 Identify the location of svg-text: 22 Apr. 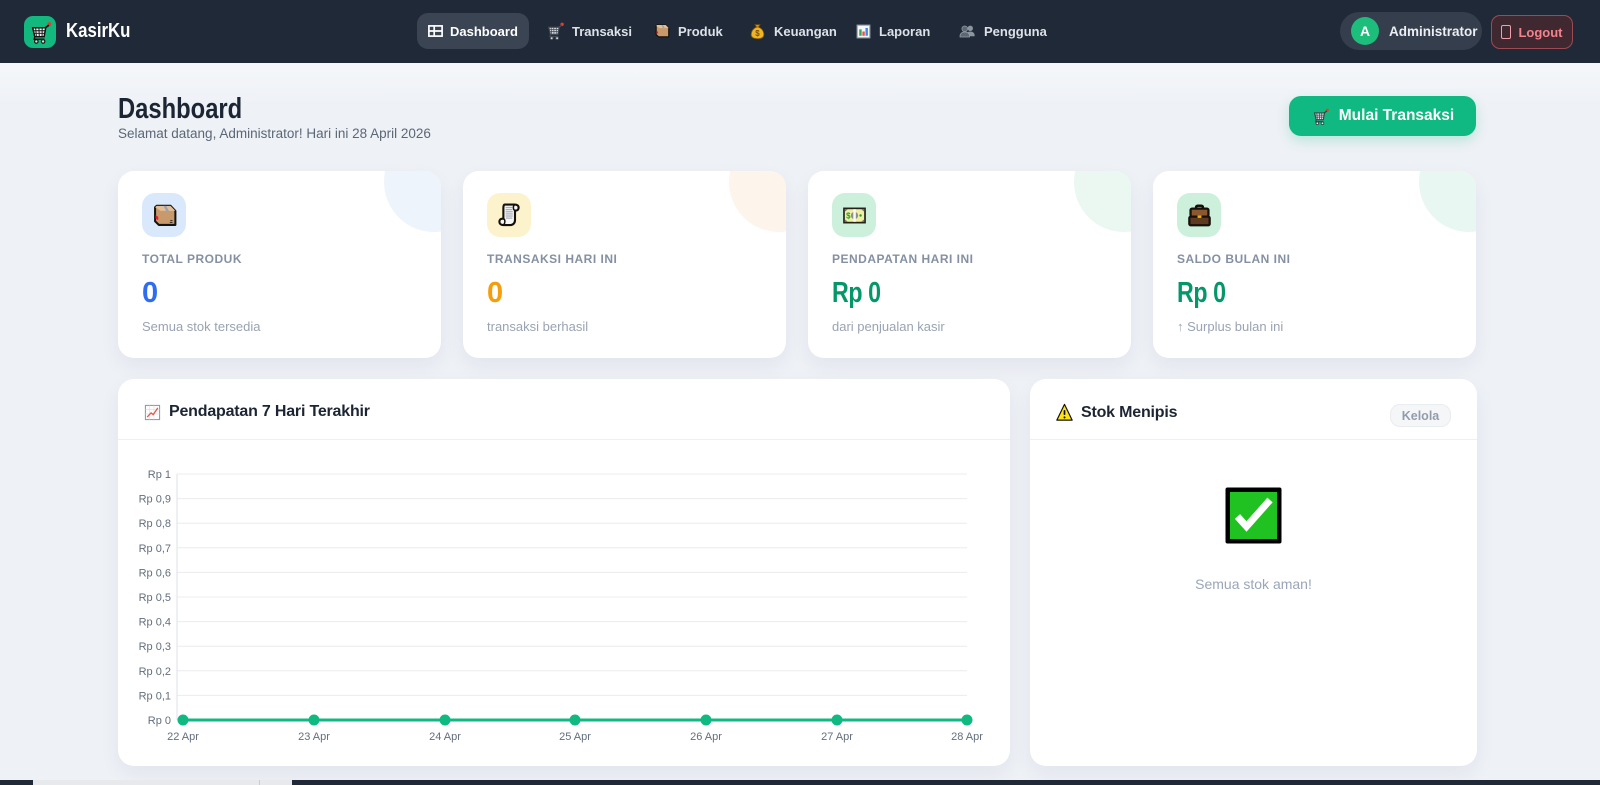
(183, 737).